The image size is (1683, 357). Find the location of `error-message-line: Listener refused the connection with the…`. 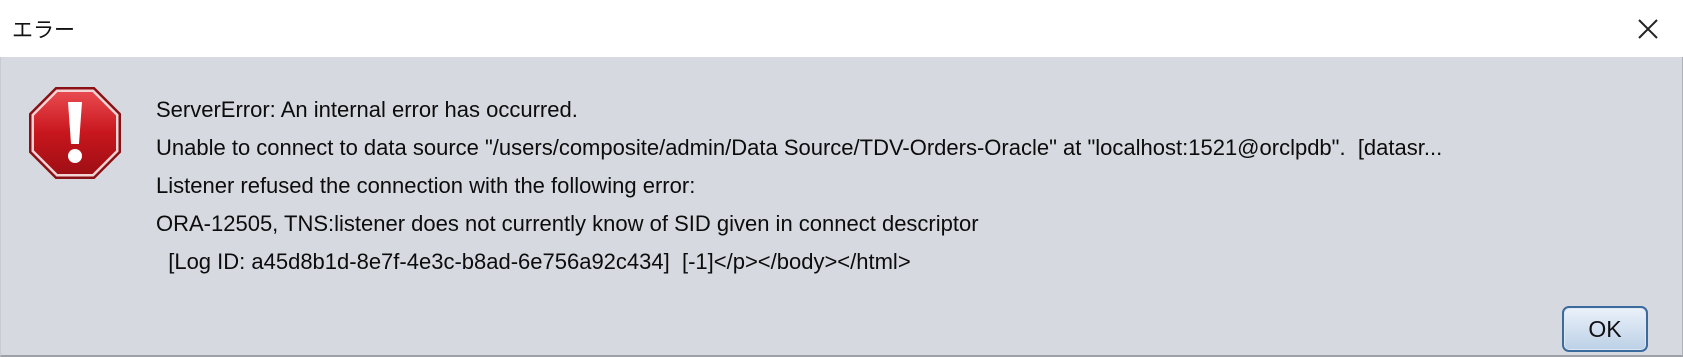

error-message-line: Listener refused the connection with the… is located at coordinates (426, 185).